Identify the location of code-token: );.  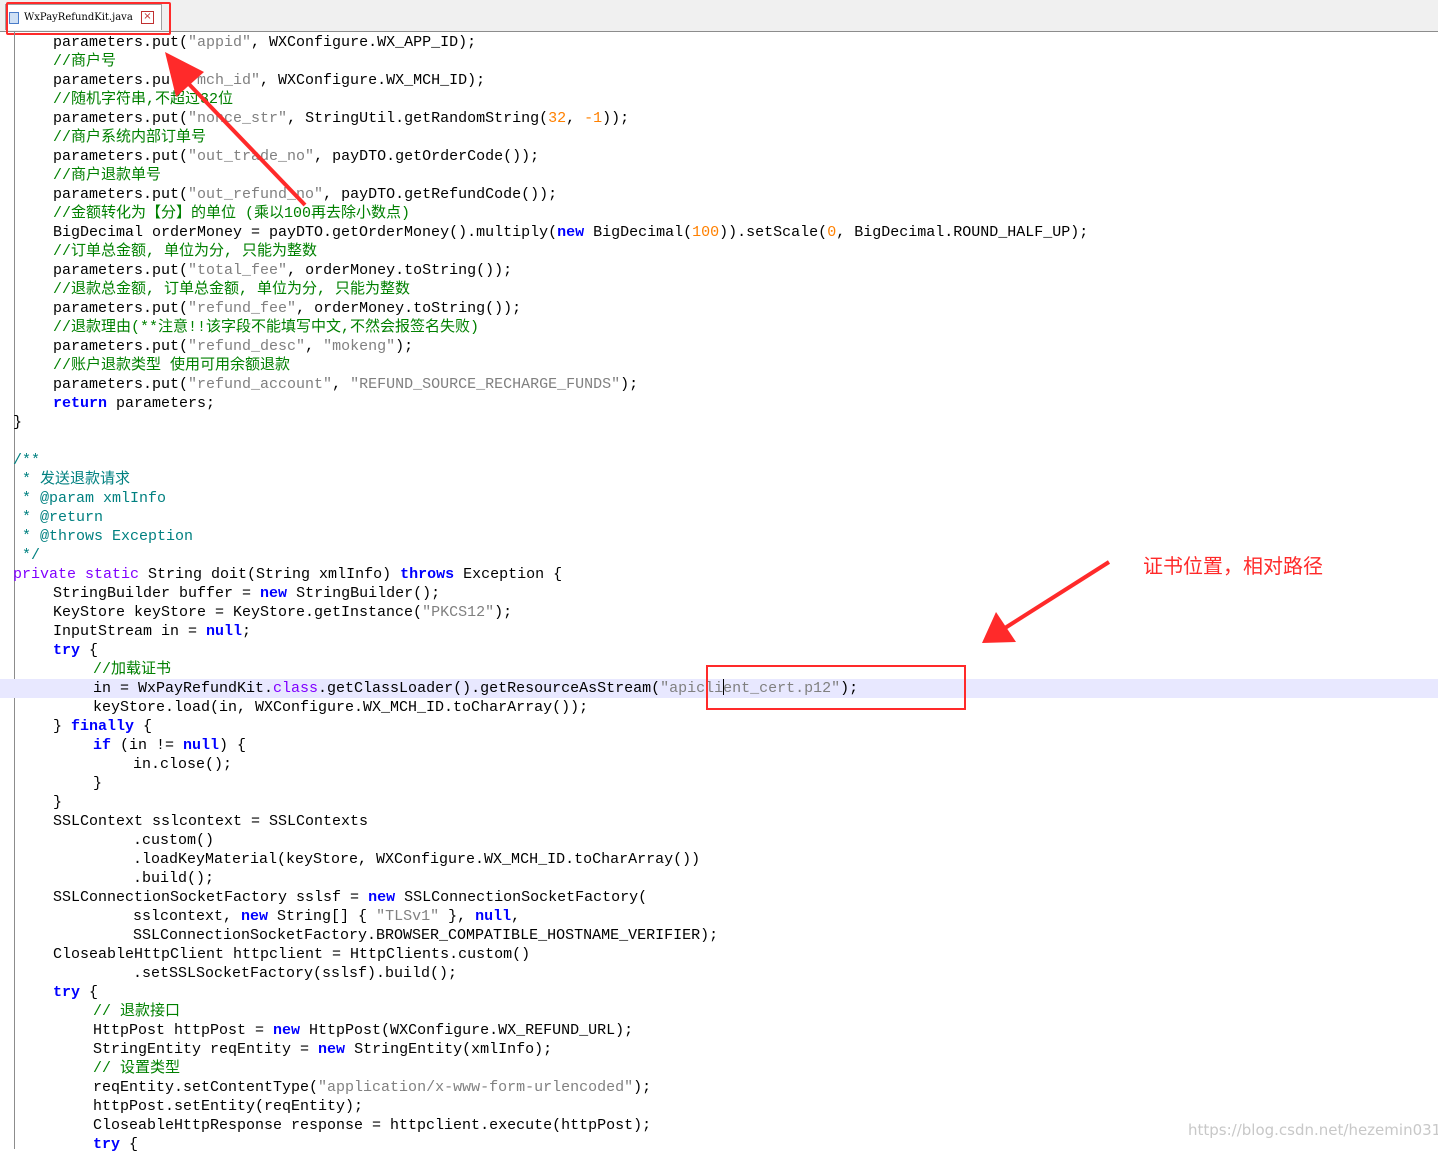
(503, 612).